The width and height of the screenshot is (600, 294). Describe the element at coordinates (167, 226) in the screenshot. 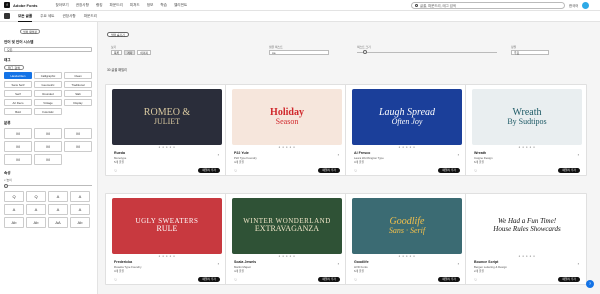

I see `font-preview-image: UGLY SWEATERS RULE` at that location.